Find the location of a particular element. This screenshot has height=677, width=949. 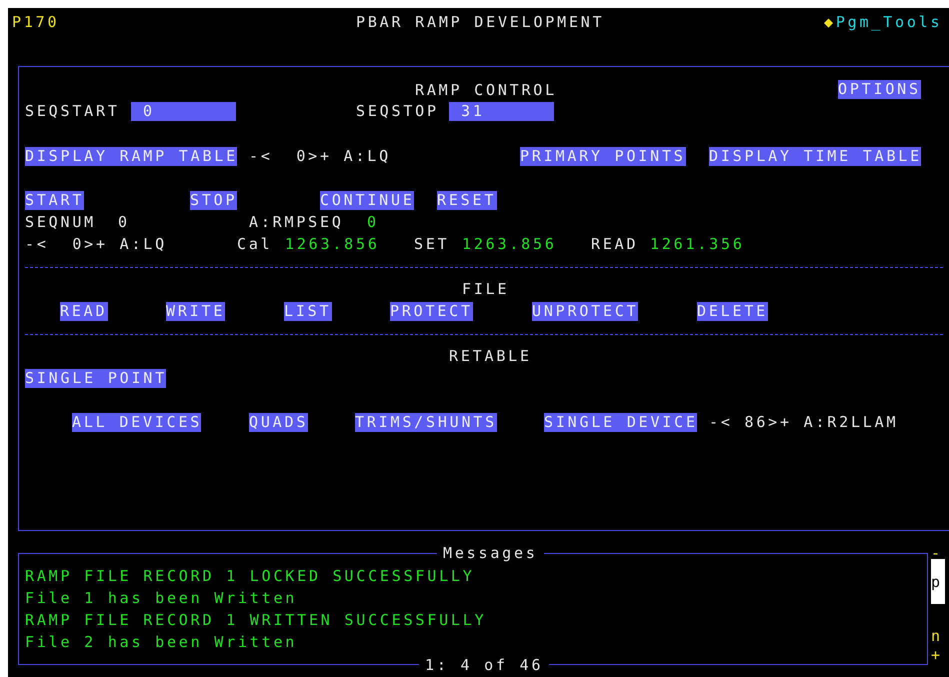

command-button: CONTINUE is located at coordinates (367, 200).